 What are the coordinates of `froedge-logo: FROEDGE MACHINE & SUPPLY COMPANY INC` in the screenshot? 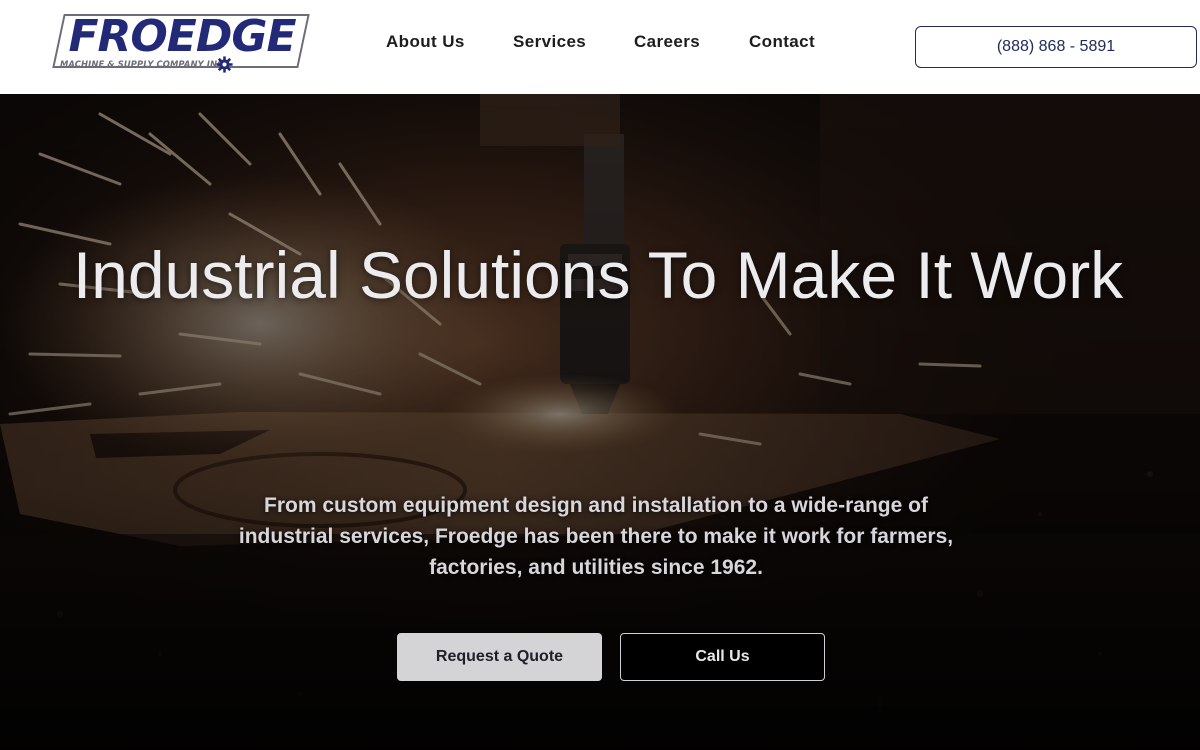 It's located at (181, 43).